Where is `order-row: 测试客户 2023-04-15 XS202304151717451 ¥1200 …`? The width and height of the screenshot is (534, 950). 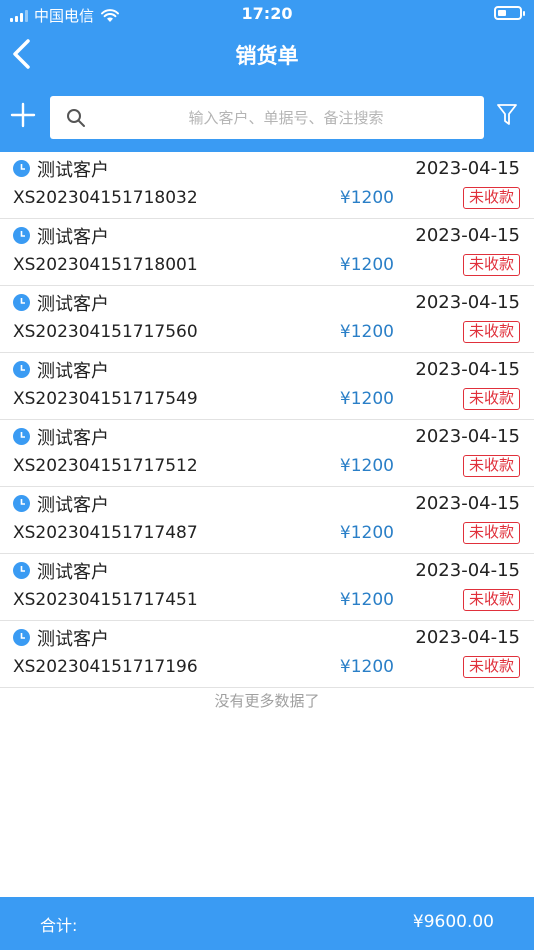 order-row: 测试客户 2023-04-15 XS202304151717451 ¥1200 … is located at coordinates (267, 587).